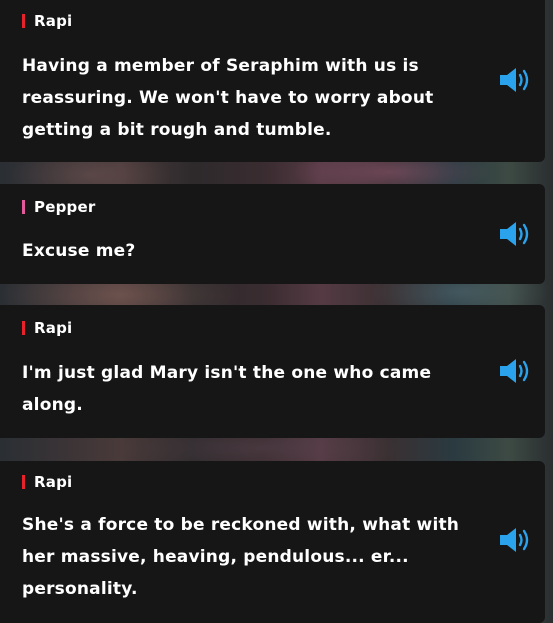 This screenshot has width=553, height=623. I want to click on speaker-tag: Pepper, so click(58, 207).